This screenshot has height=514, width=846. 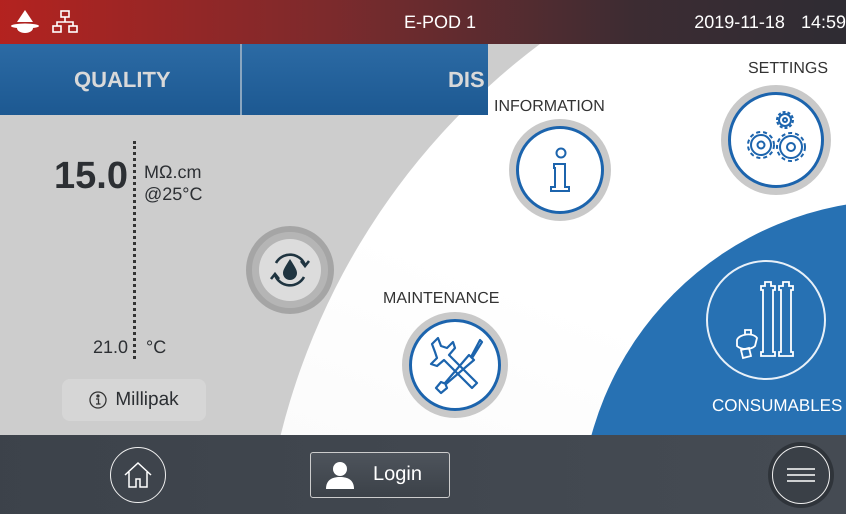 I want to click on date-text: 2019-11-18, so click(x=739, y=22).